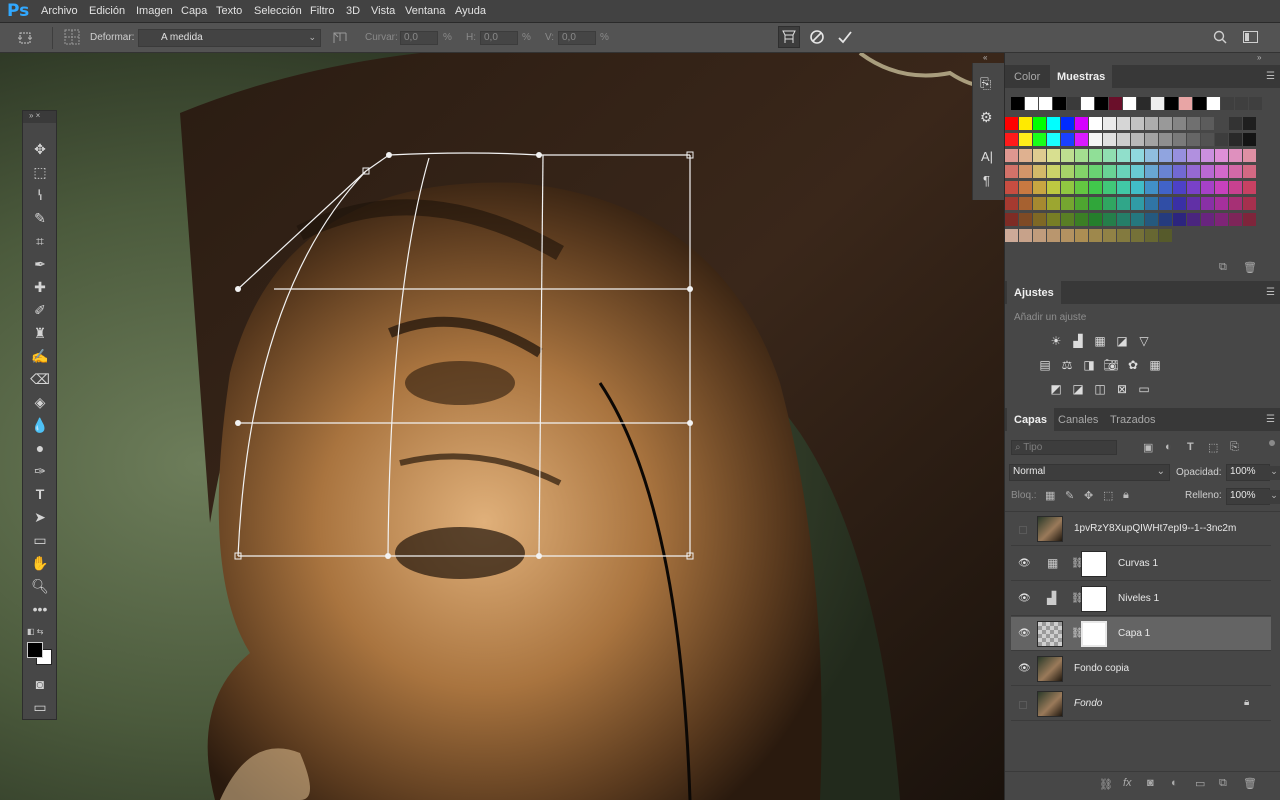  What do you see at coordinates (1144, 341) in the screenshot?
I see `vibrance-icon: ▽` at bounding box center [1144, 341].